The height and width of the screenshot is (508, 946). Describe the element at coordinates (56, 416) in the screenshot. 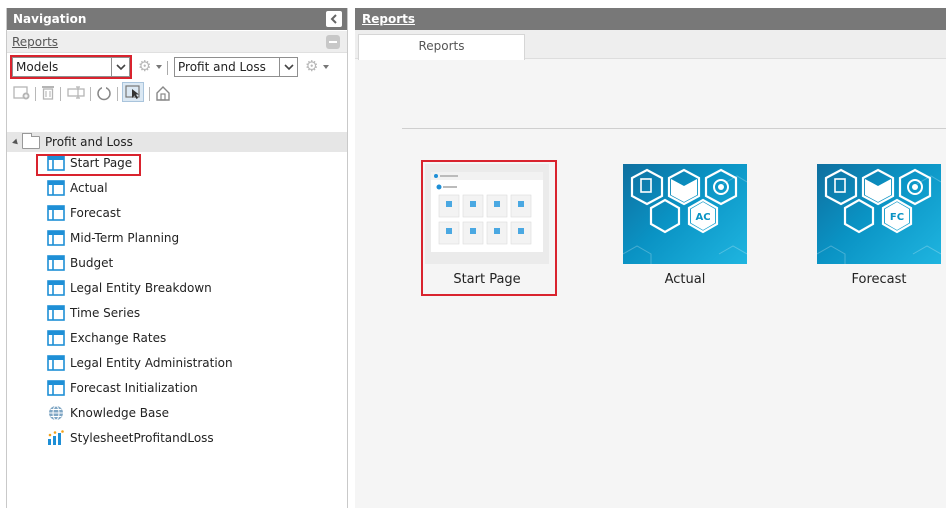

I see `globe-icon` at that location.